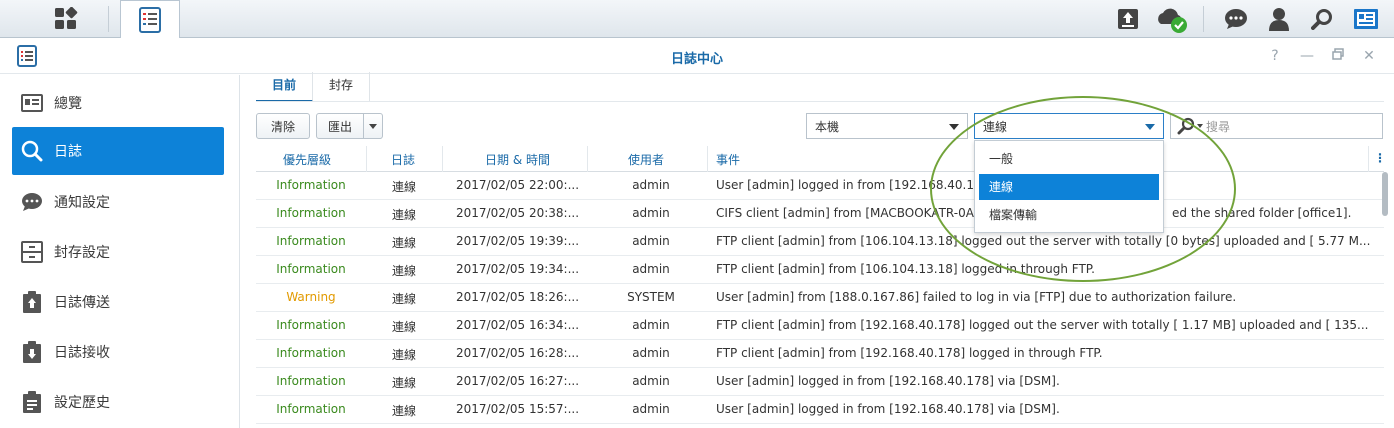 This screenshot has width=1394, height=428. Describe the element at coordinates (995, 126) in the screenshot. I see `log-type-select-value: 連線` at that location.